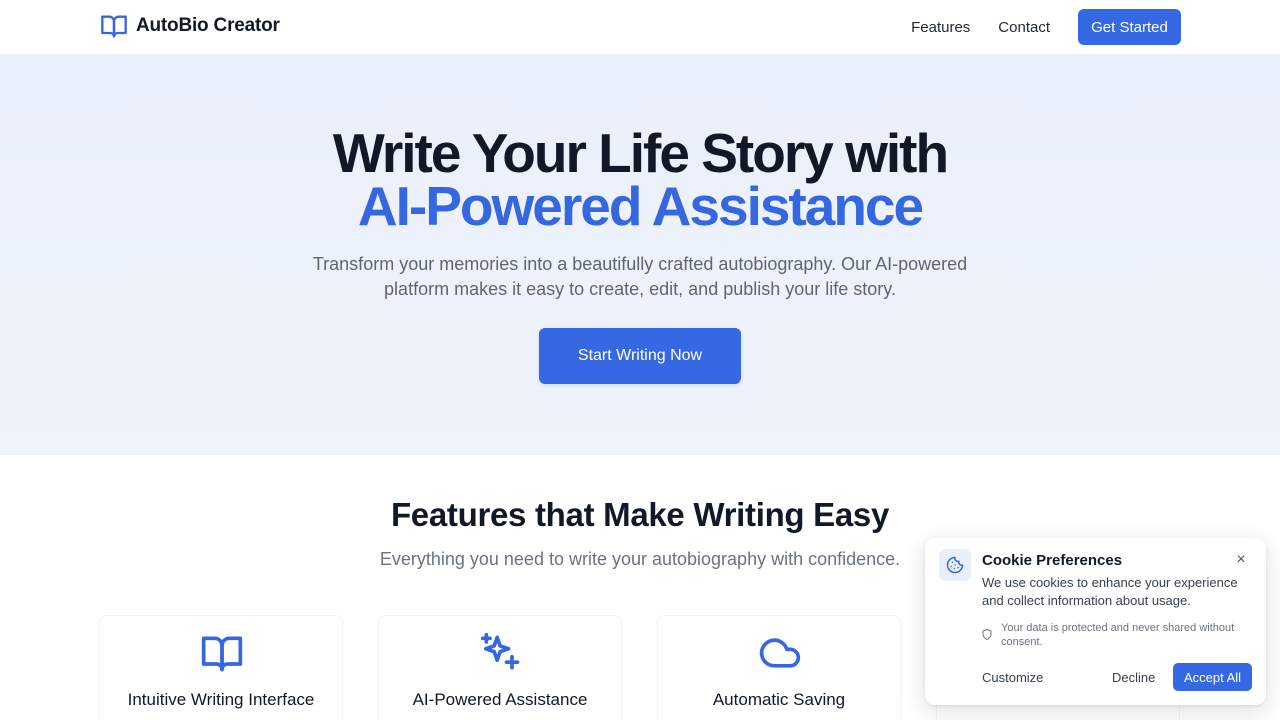 The width and height of the screenshot is (1280, 720). What do you see at coordinates (1212, 677) in the screenshot?
I see `accept-all-button: Accept All` at bounding box center [1212, 677].